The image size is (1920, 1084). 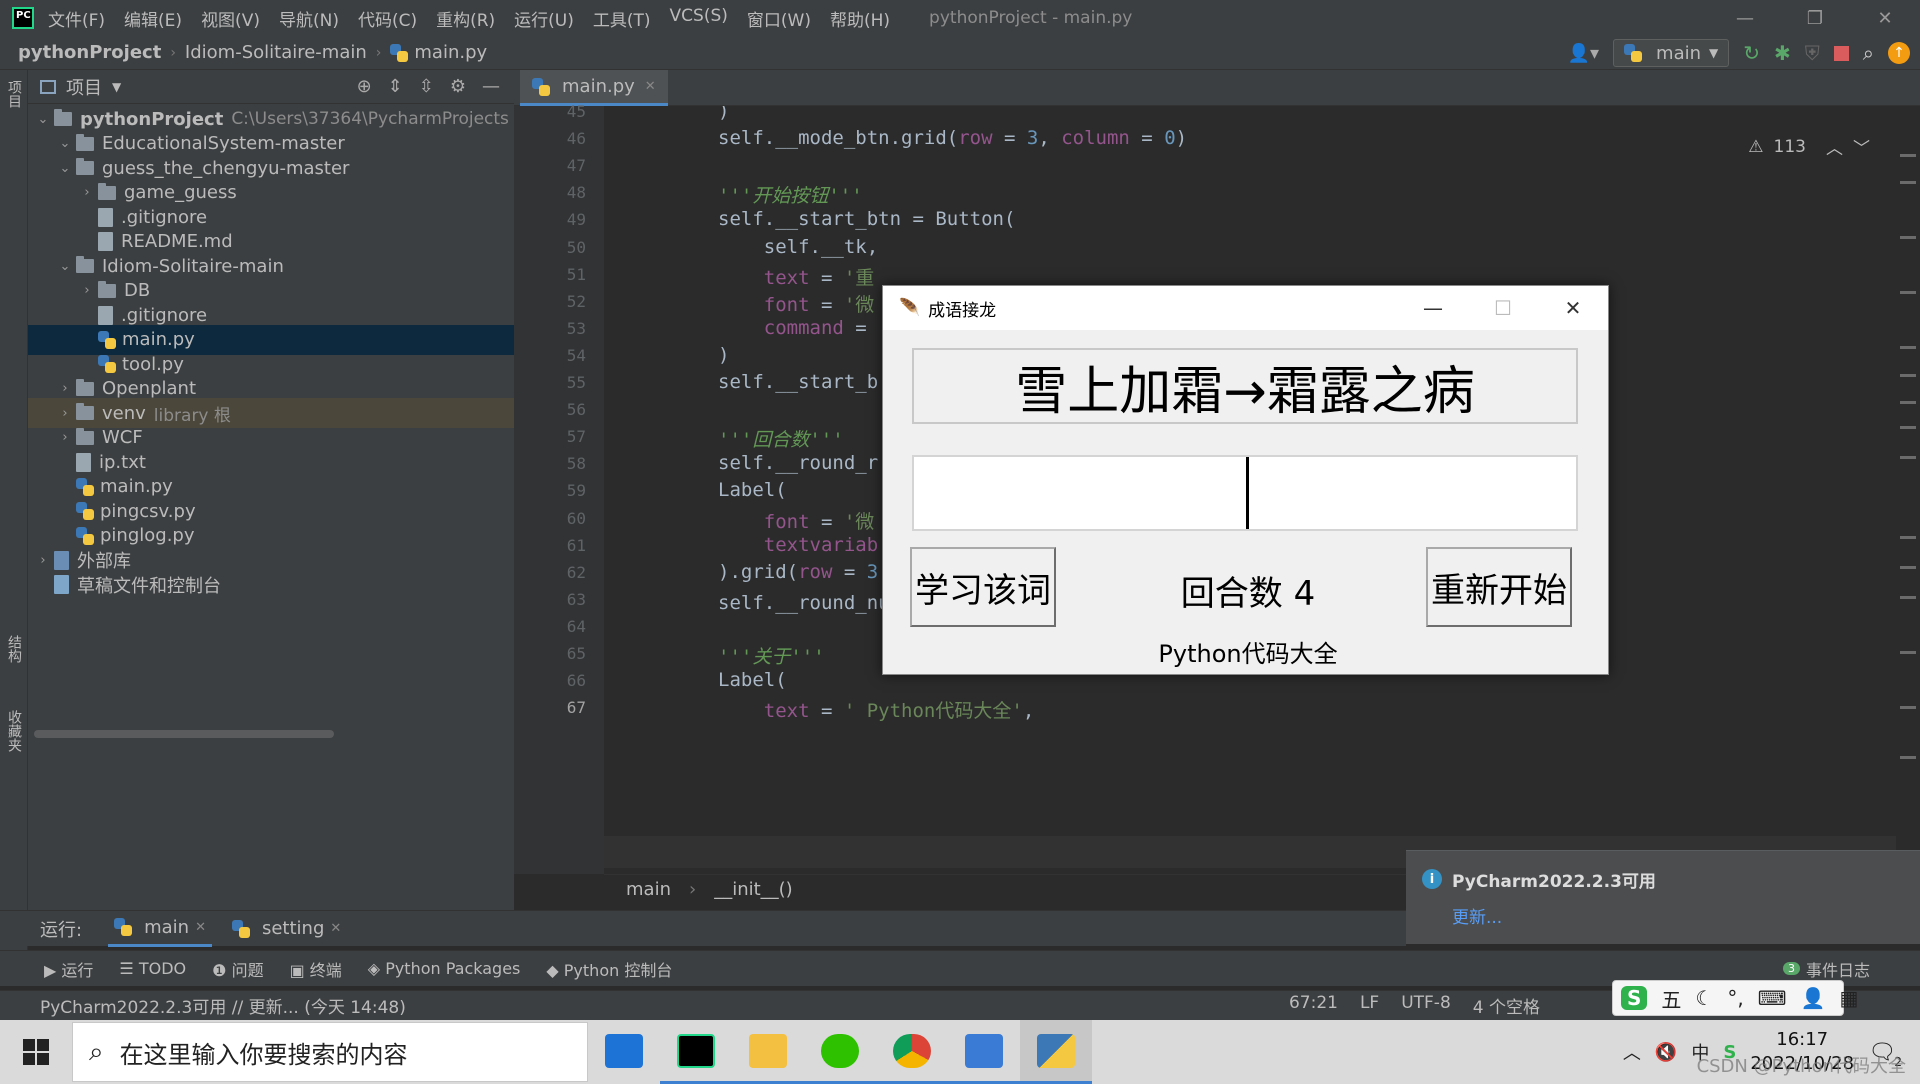 What do you see at coordinates (458, 86) in the screenshot?
I see `gear-icon: ⚙` at bounding box center [458, 86].